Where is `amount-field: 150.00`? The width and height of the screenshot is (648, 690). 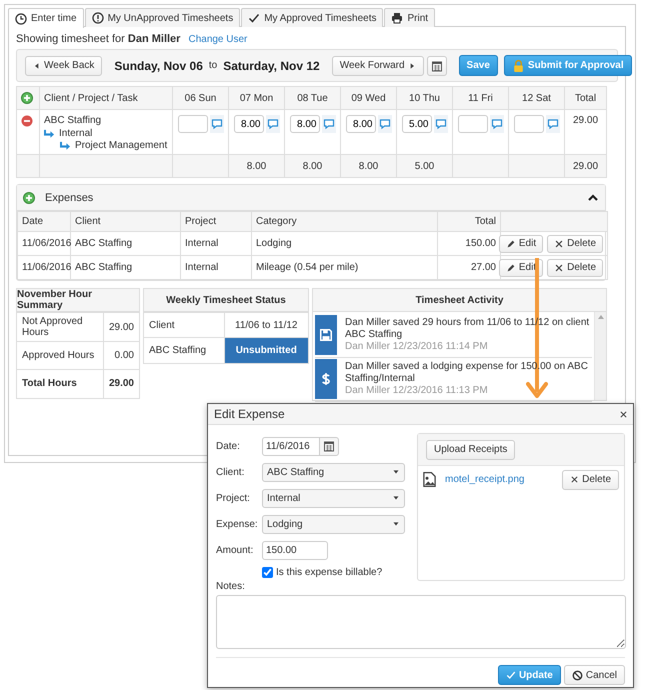 amount-field: 150.00 is located at coordinates (295, 550).